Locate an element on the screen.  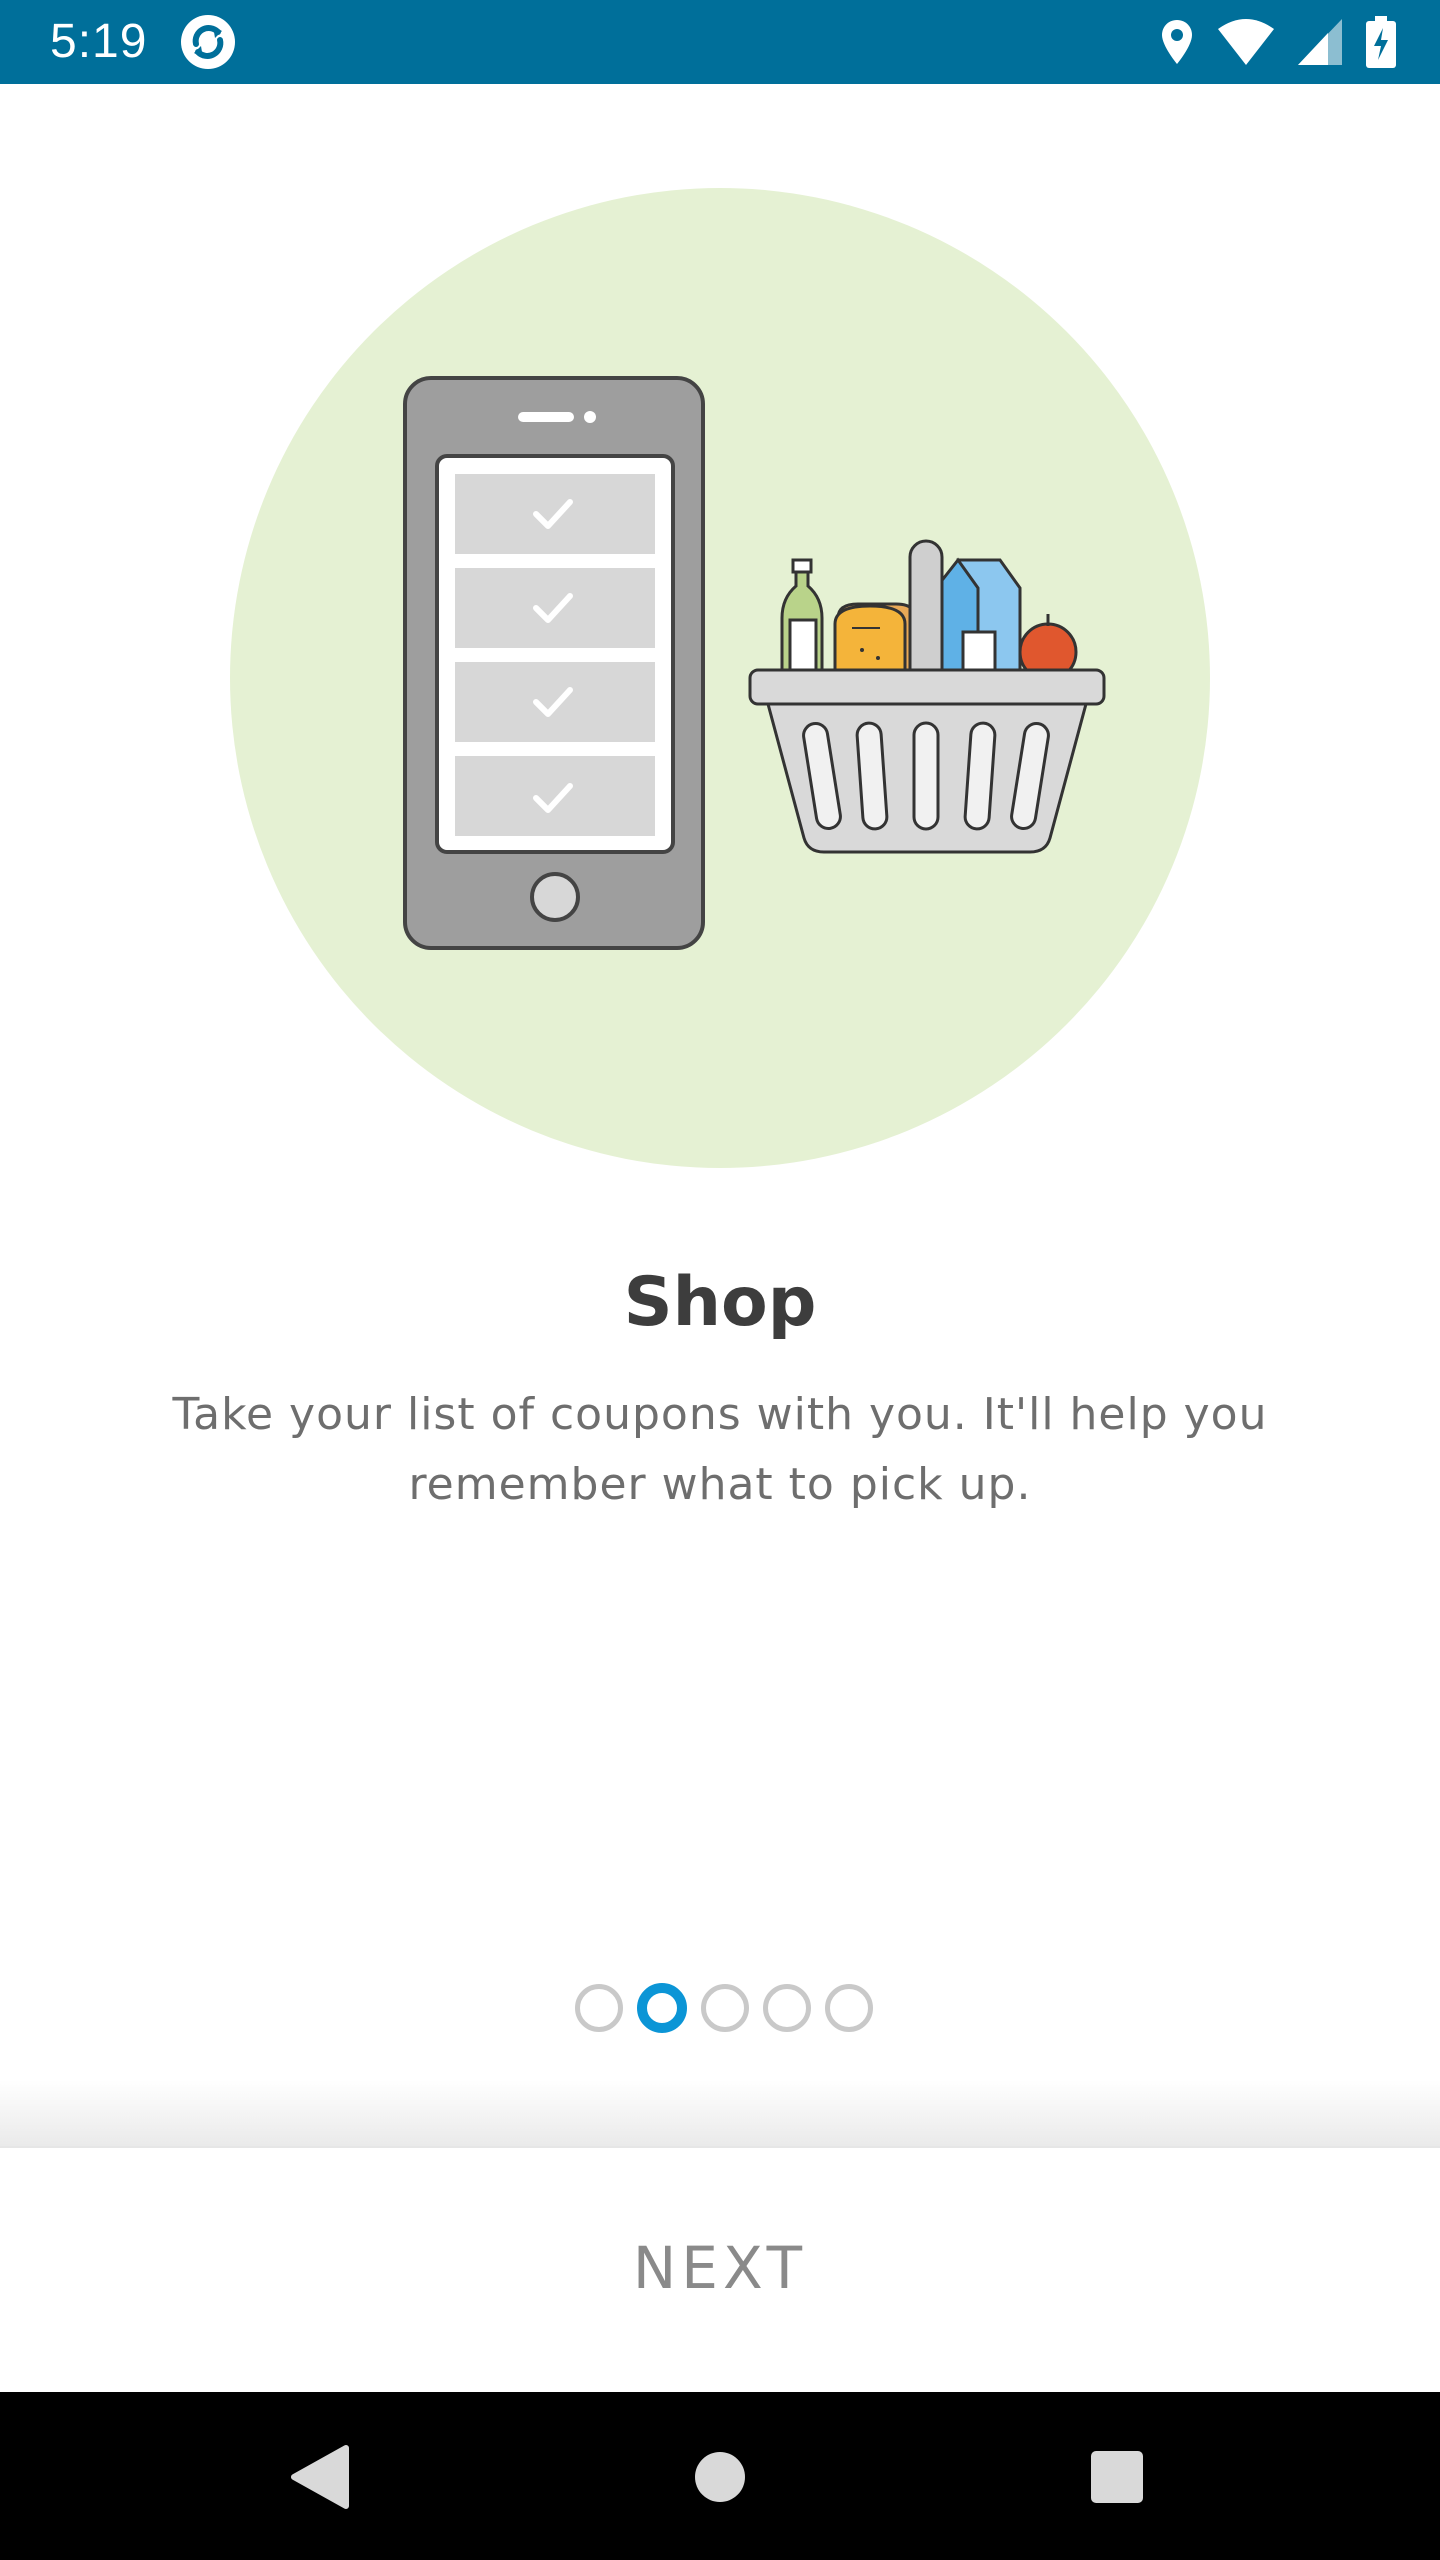
page-indicator is located at coordinates (720, 2008).